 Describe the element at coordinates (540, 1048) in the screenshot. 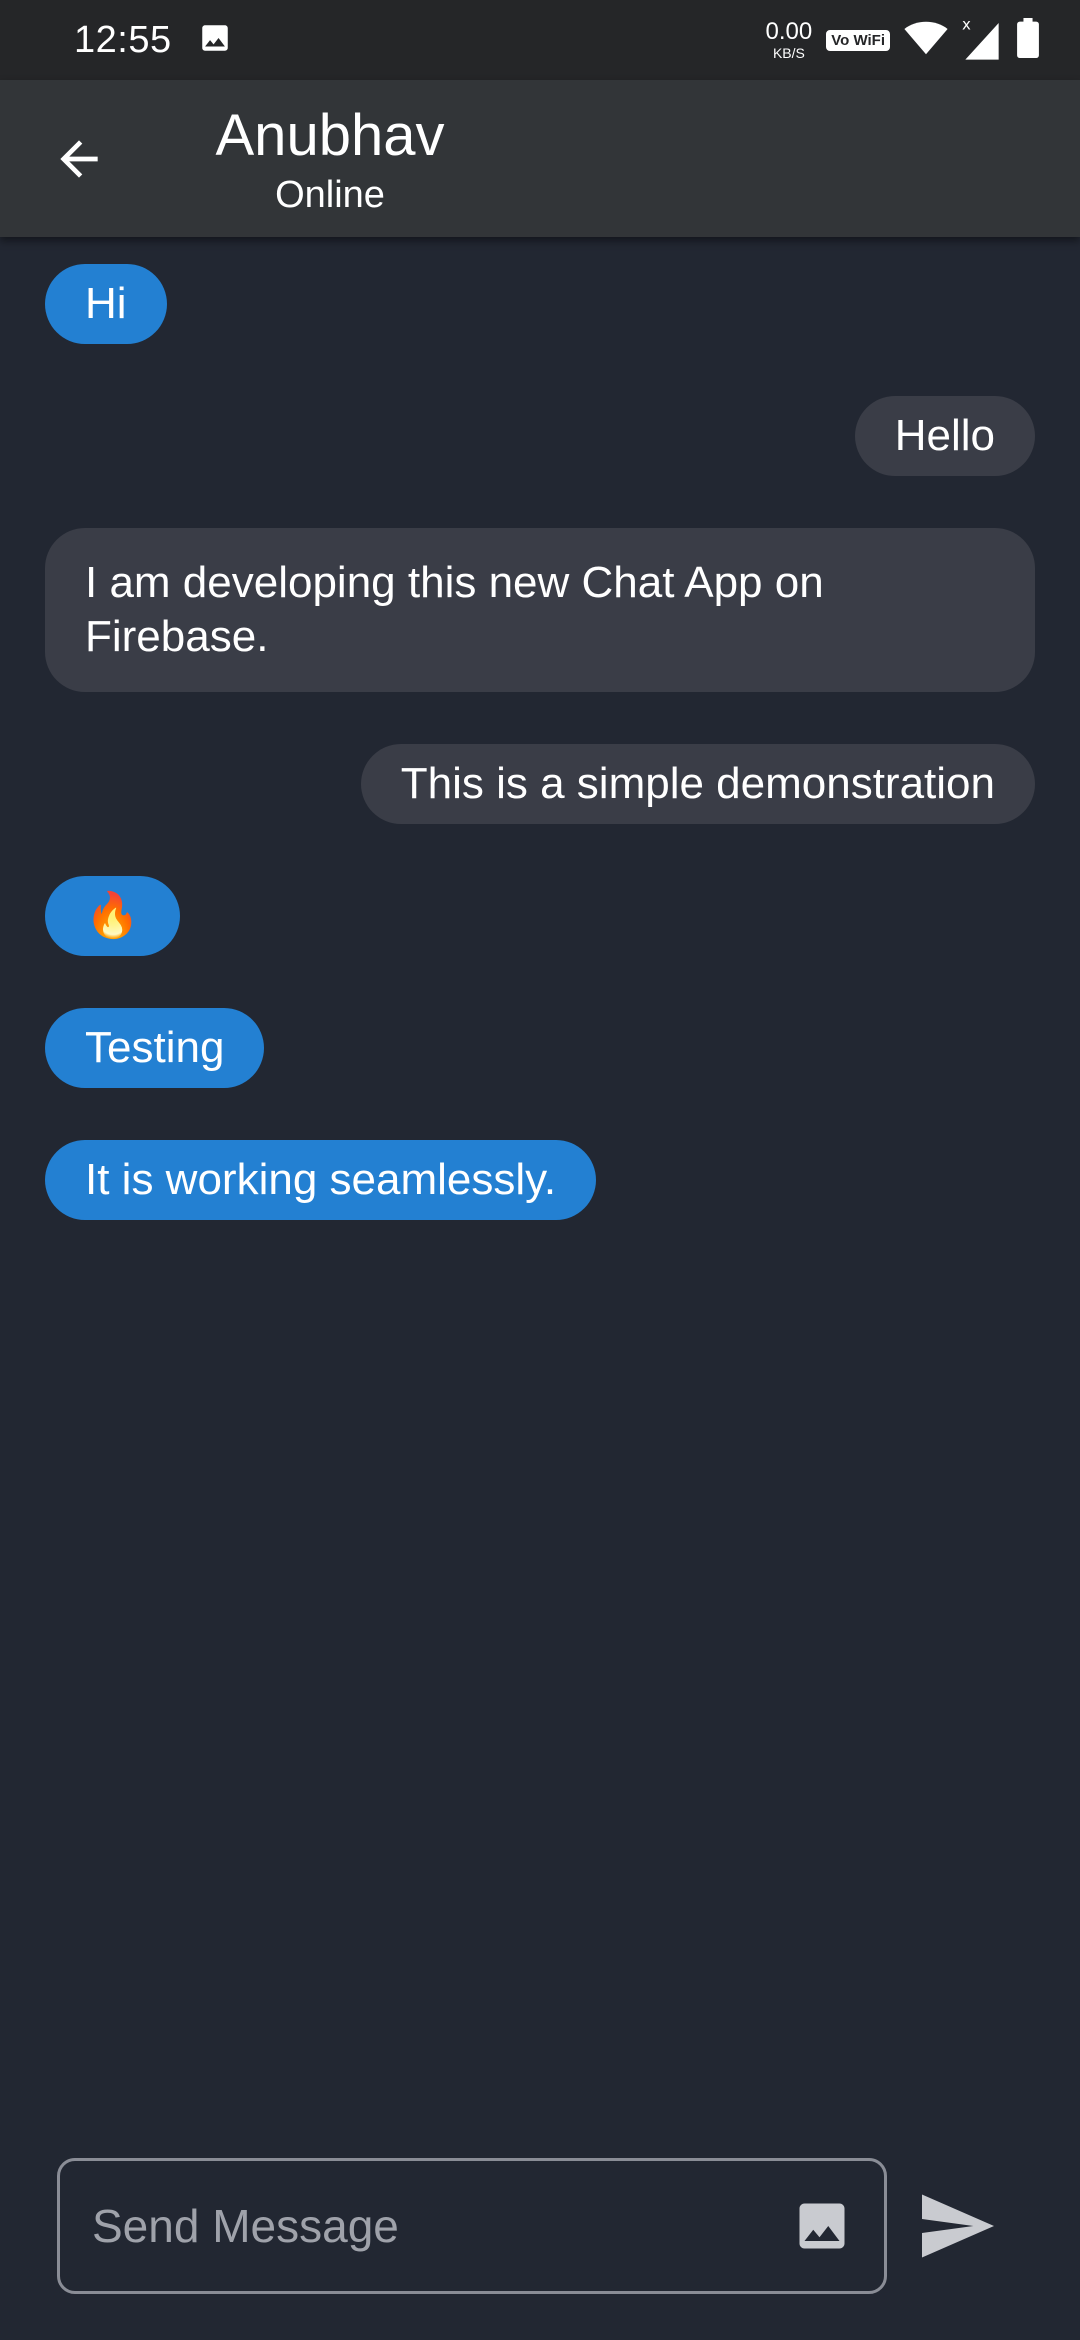

I see `message-row: Testing` at that location.